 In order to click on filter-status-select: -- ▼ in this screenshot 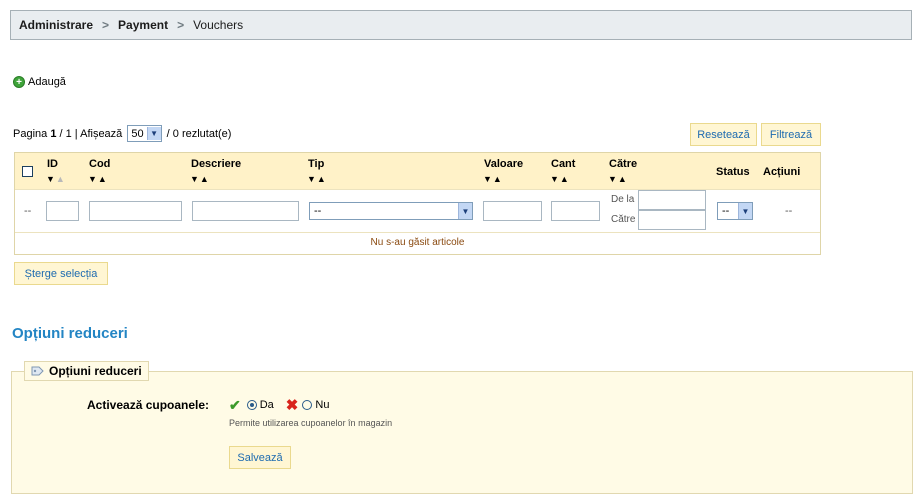, I will do `click(735, 211)`.